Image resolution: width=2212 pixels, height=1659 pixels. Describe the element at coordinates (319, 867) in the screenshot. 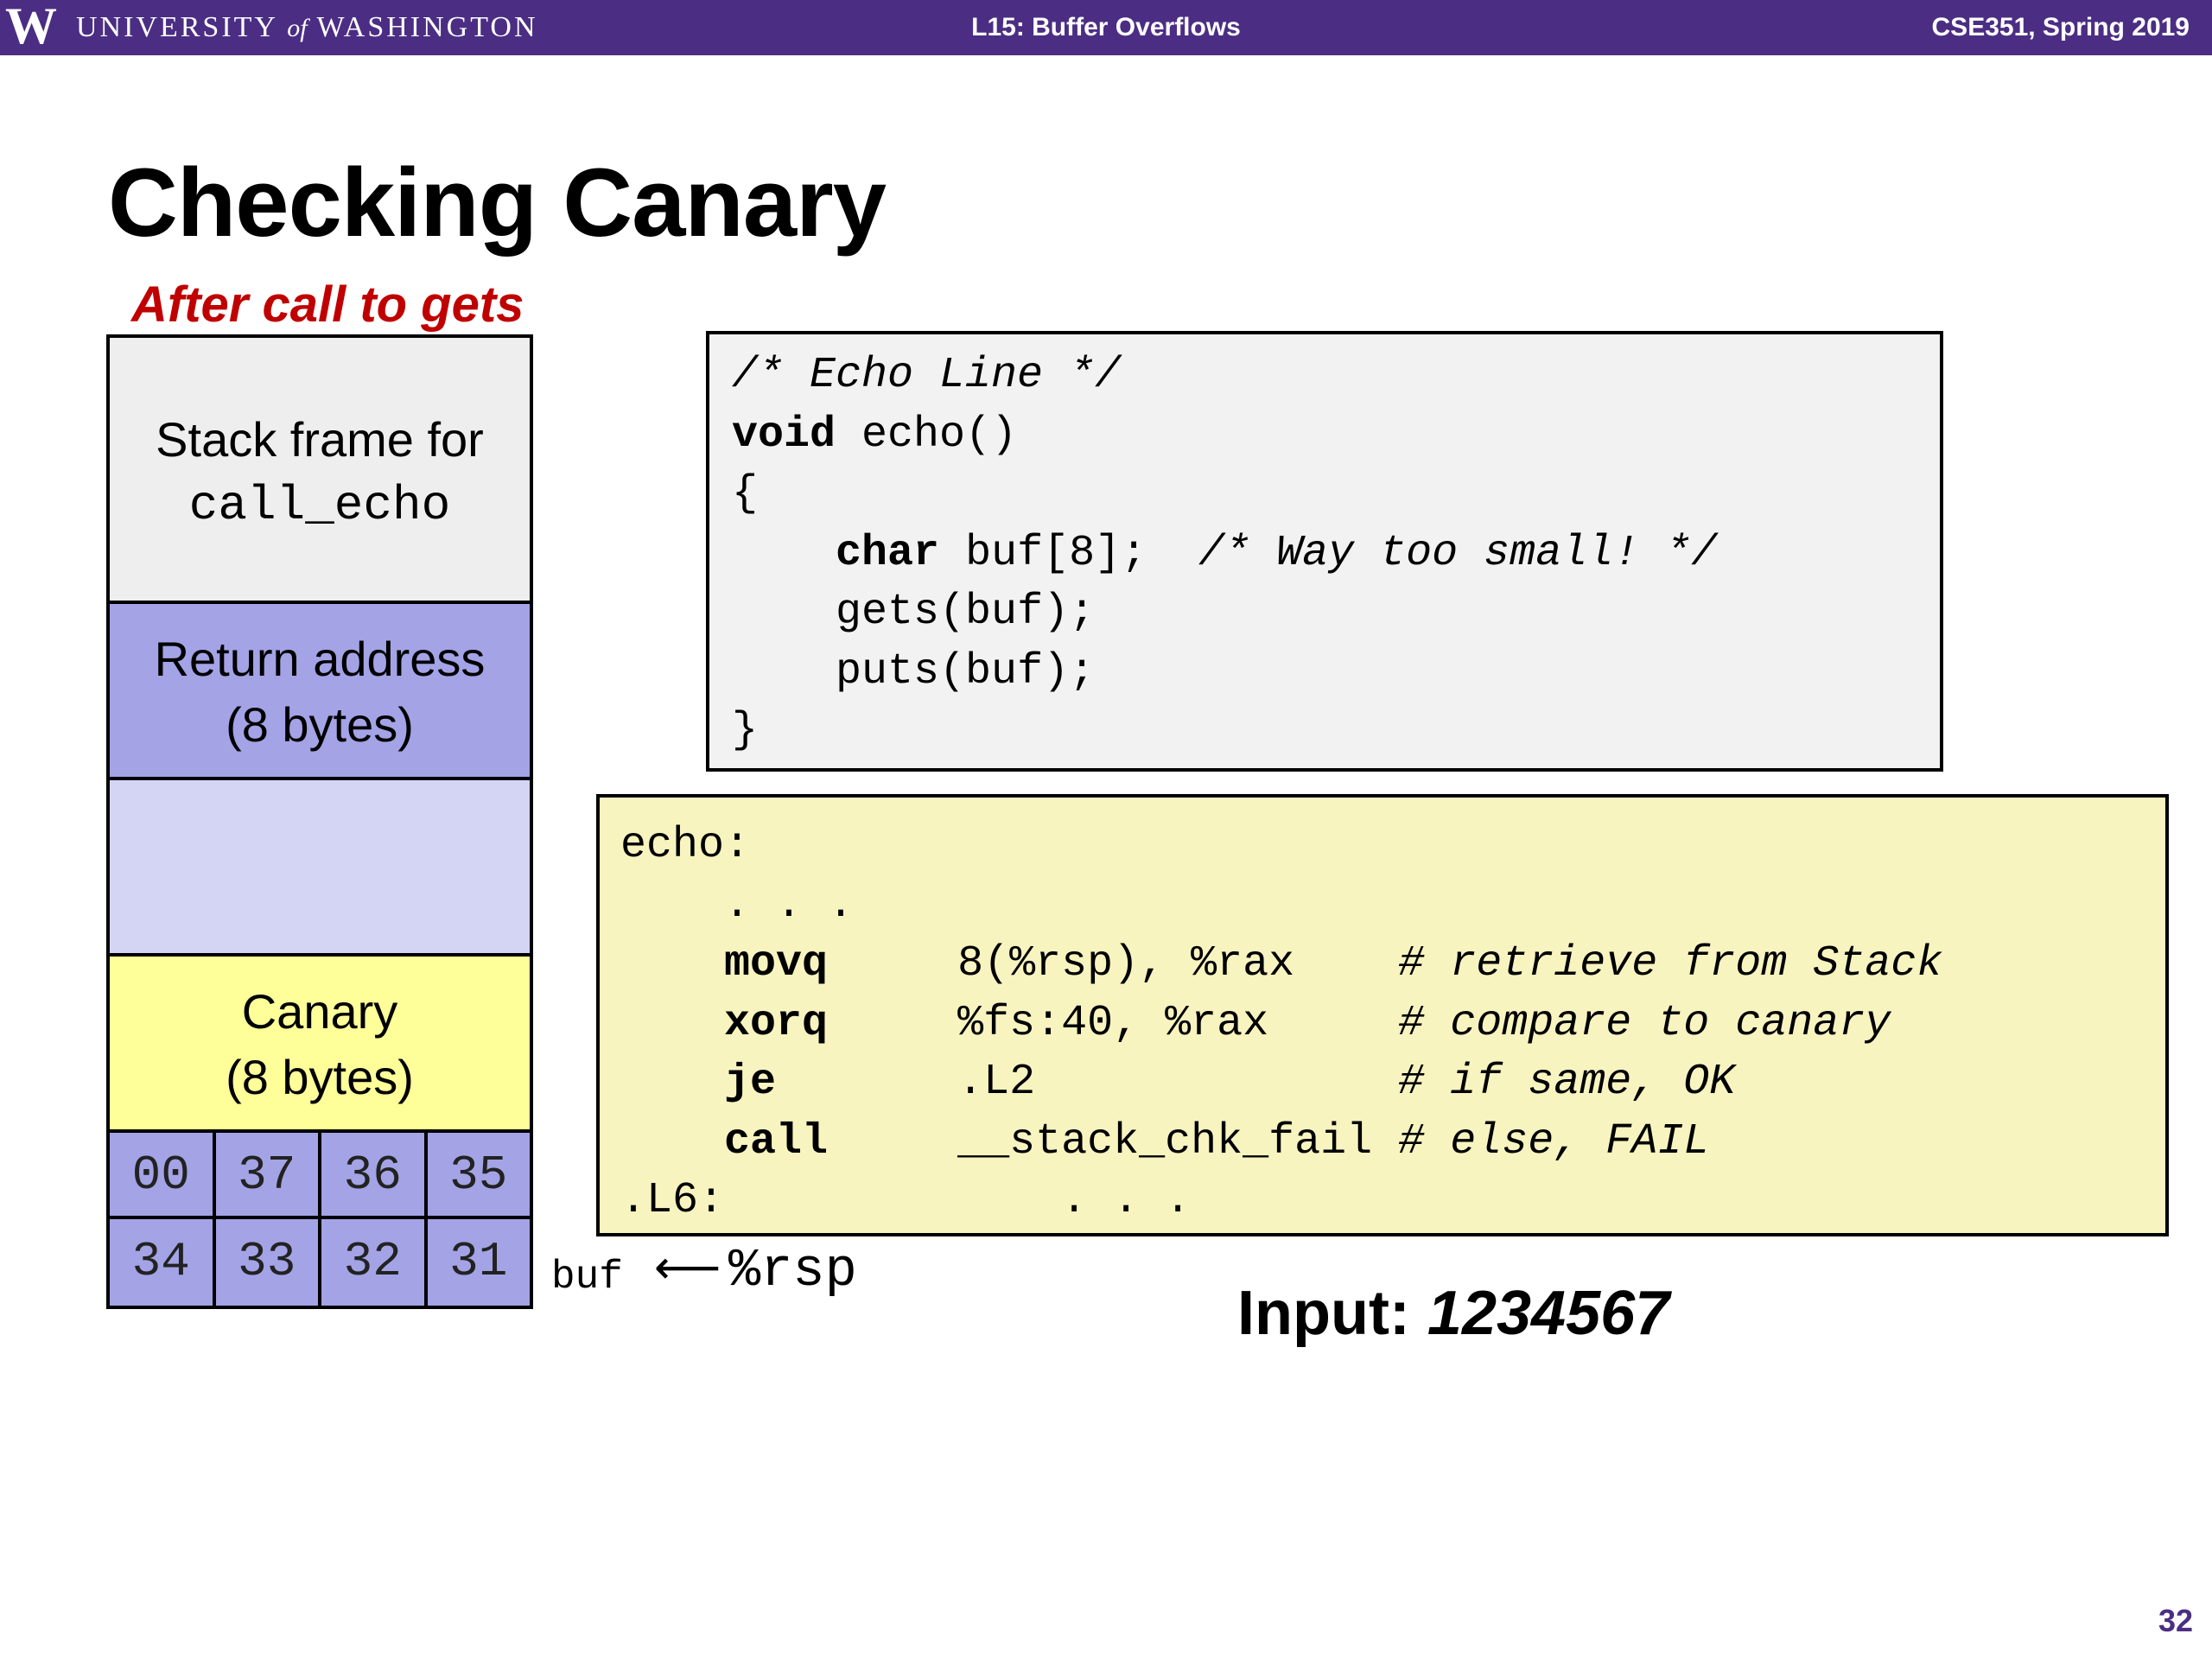

I see `stack-empty-slot` at that location.